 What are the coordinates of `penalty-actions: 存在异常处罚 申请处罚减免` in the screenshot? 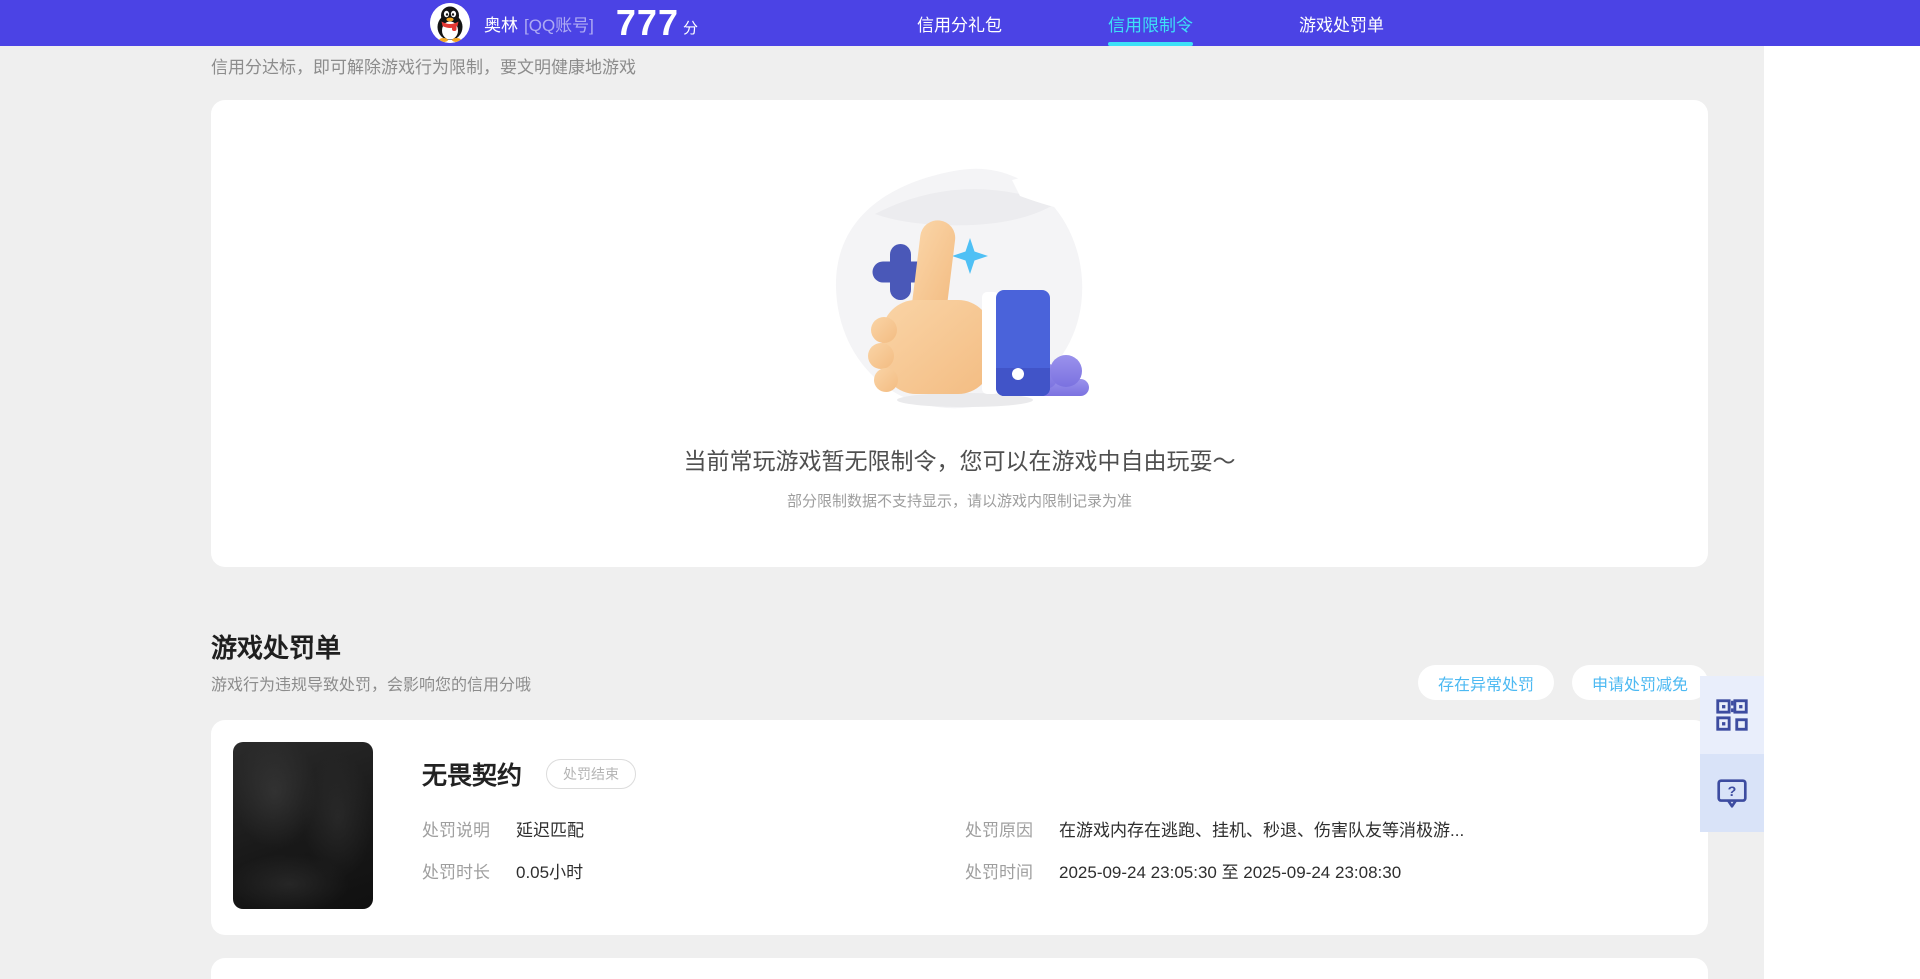 It's located at (1563, 682).